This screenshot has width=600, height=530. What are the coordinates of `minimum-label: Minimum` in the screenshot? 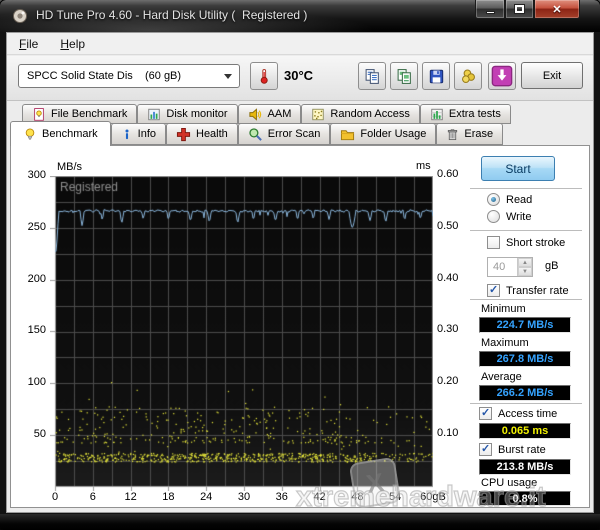 It's located at (503, 309).